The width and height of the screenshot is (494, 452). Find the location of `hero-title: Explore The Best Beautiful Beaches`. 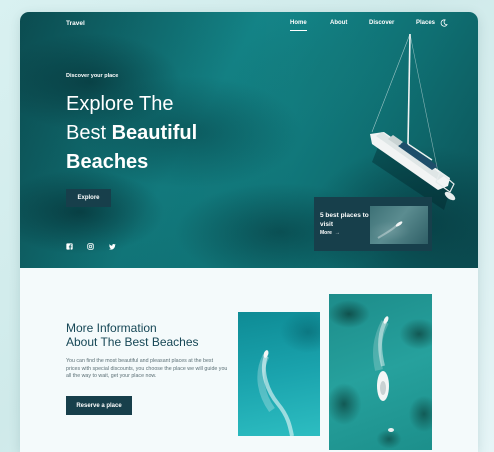

hero-title: Explore The Best Beautiful Beaches is located at coordinates (176, 133).